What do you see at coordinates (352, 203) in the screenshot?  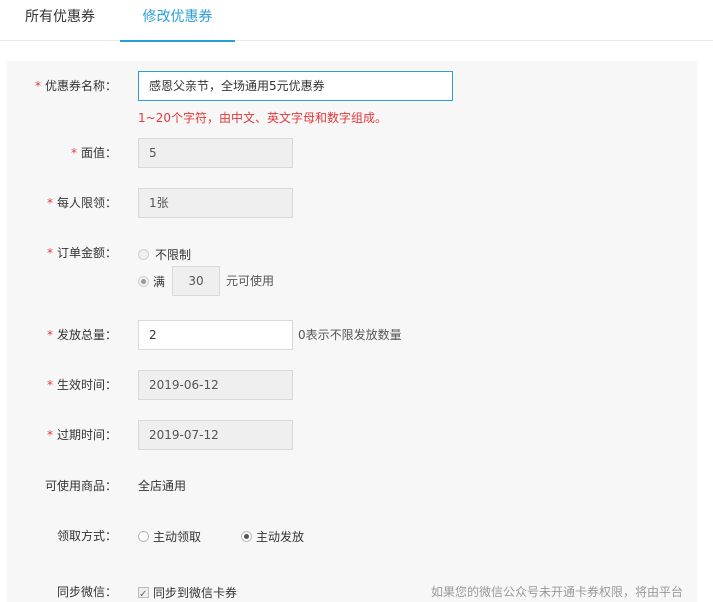 I see `per-limit-row: * 每人限领： 1张` at bounding box center [352, 203].